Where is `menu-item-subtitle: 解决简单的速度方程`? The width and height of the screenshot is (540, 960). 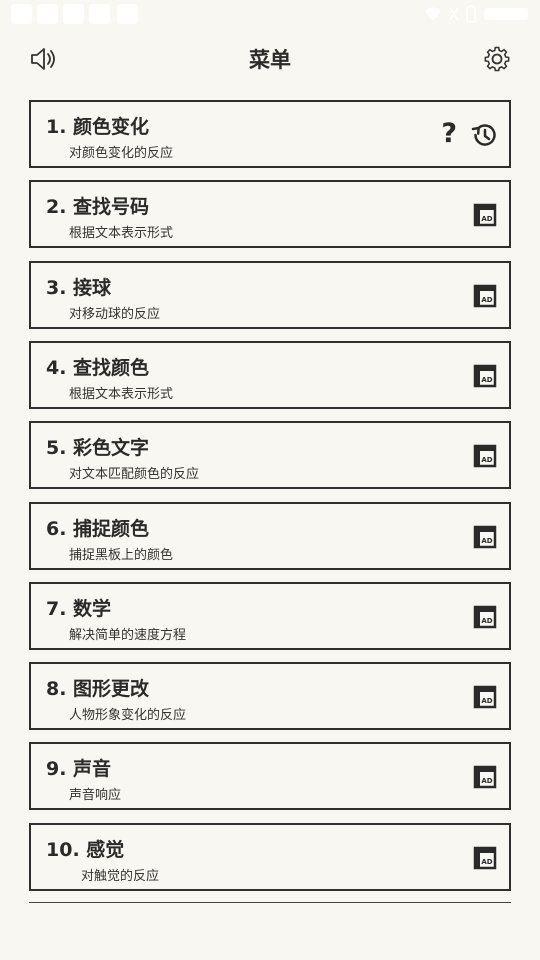
menu-item-subtitle: 解决简单的速度方程 is located at coordinates (128, 635).